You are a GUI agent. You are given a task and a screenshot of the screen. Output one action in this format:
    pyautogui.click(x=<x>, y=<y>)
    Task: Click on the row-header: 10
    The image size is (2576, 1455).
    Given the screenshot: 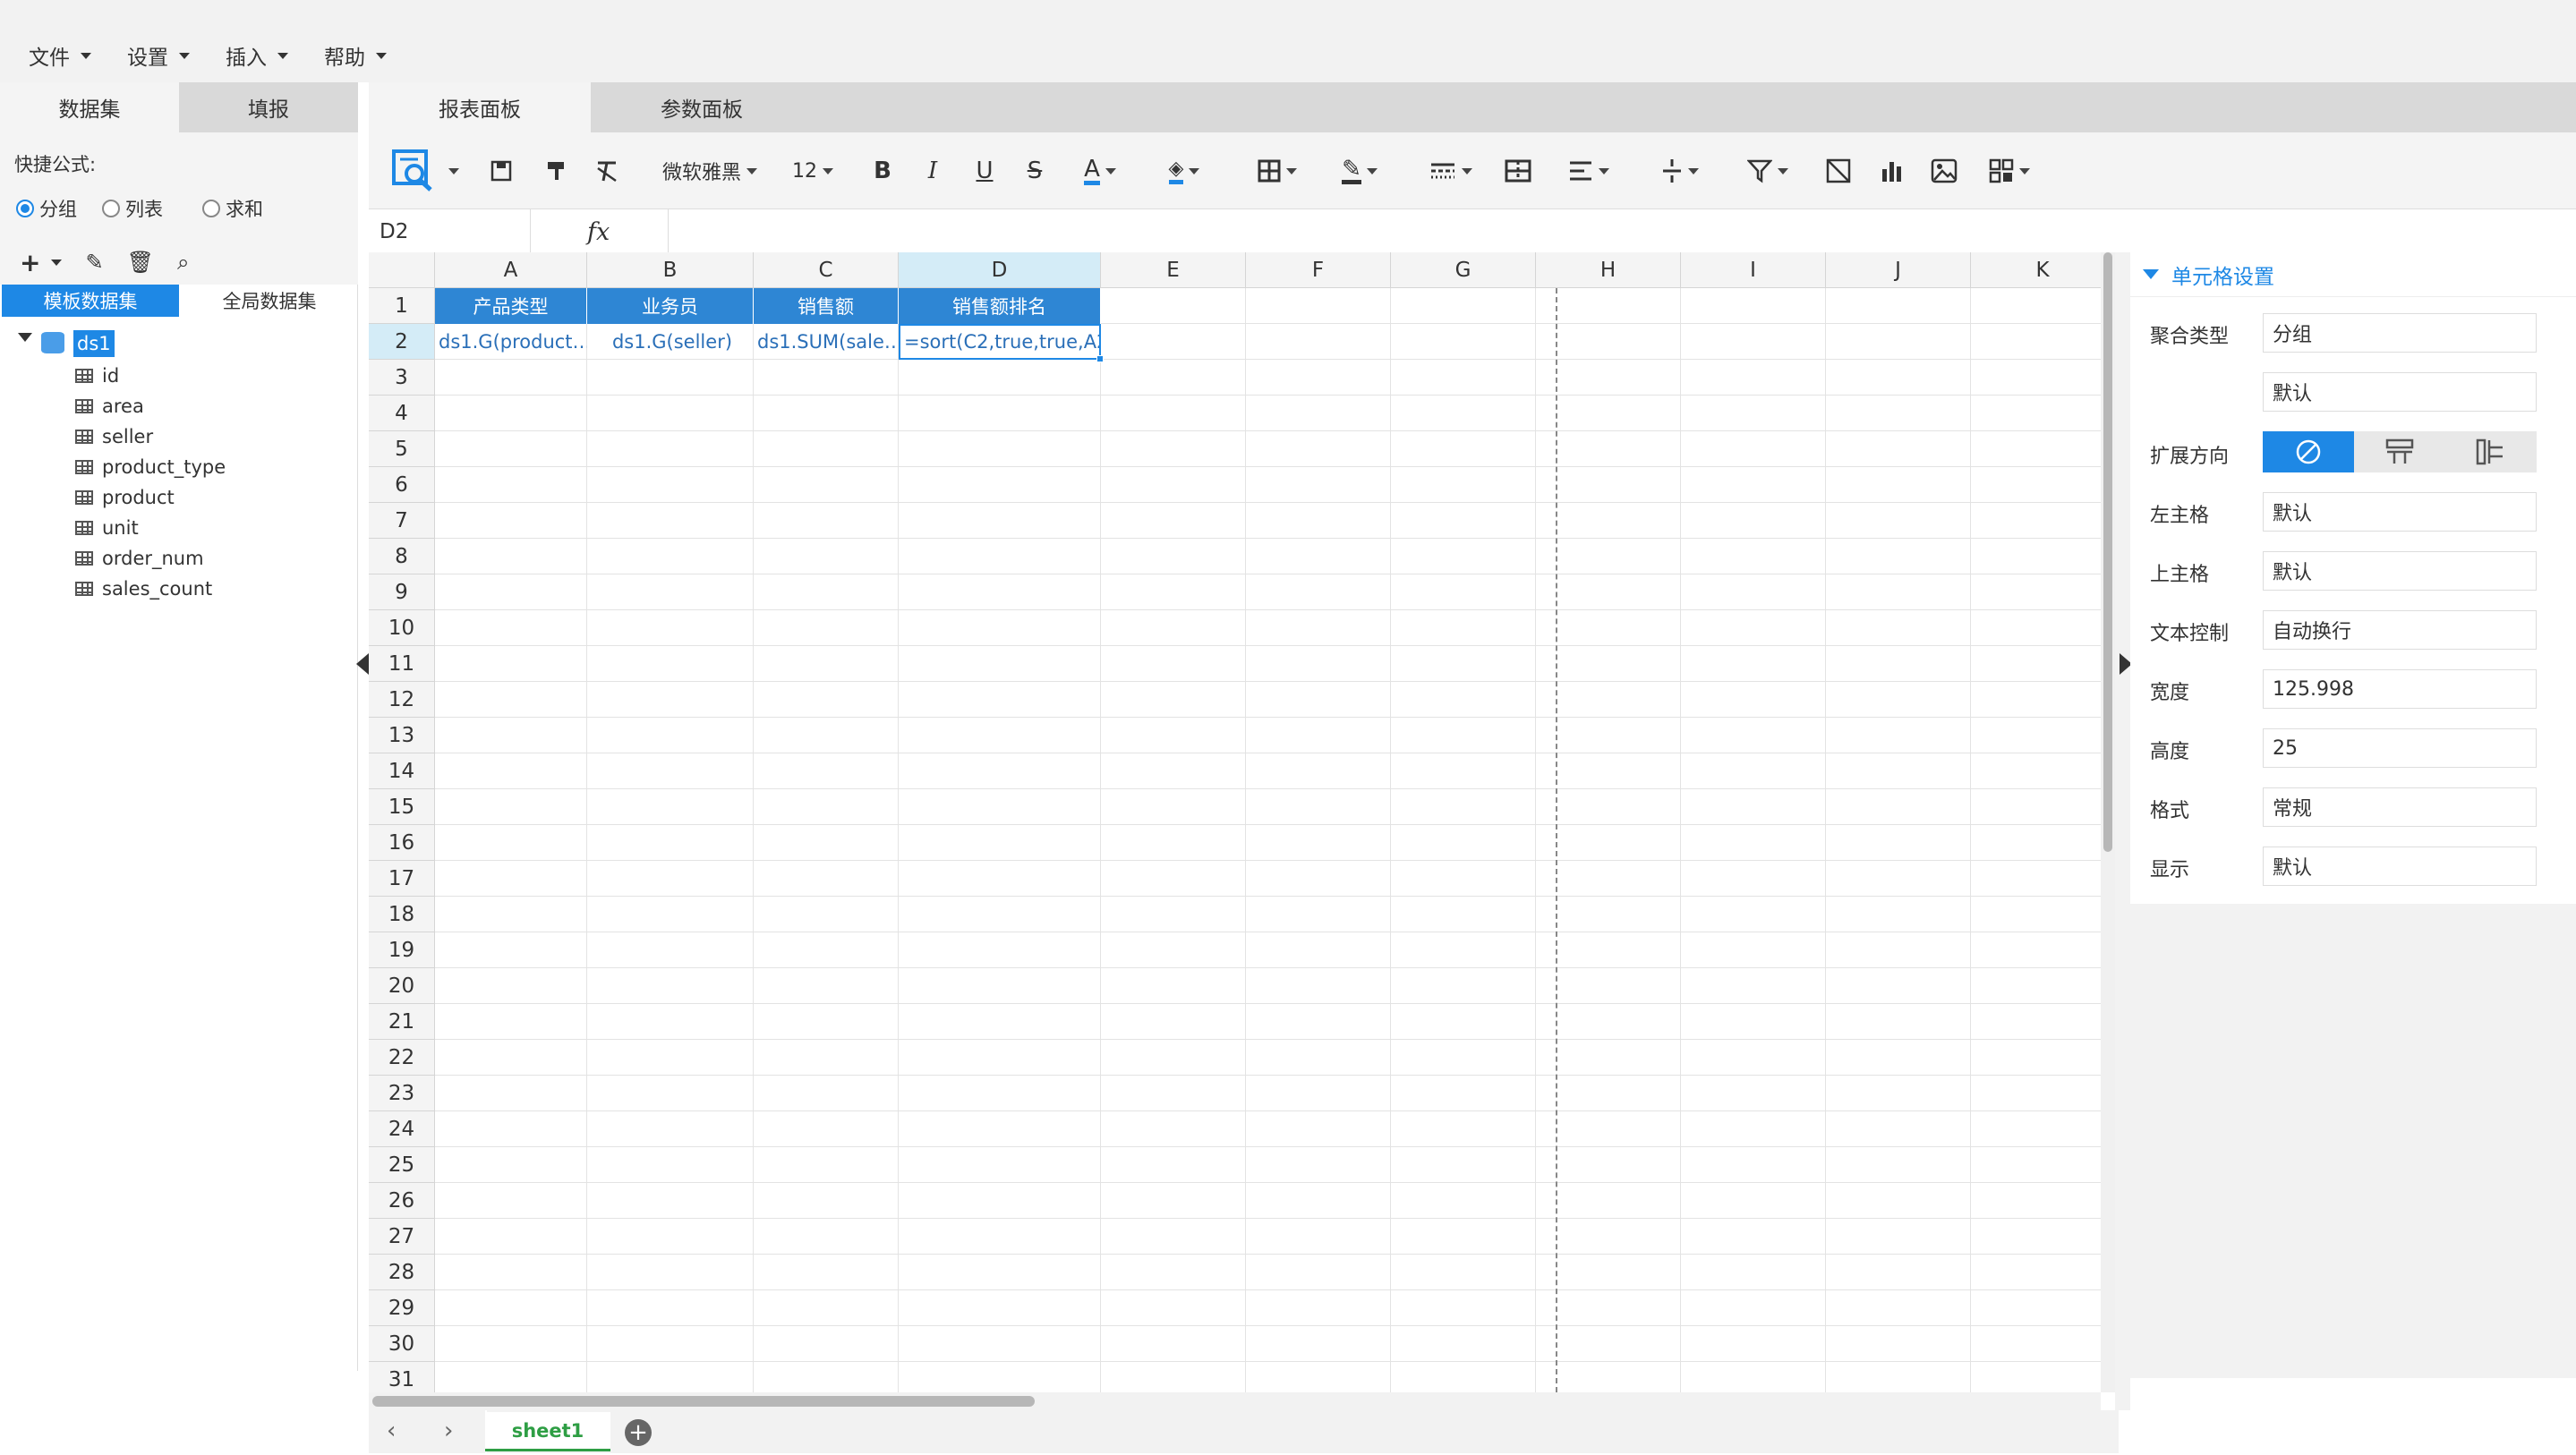 What is the action you would take?
    pyautogui.click(x=402, y=628)
    